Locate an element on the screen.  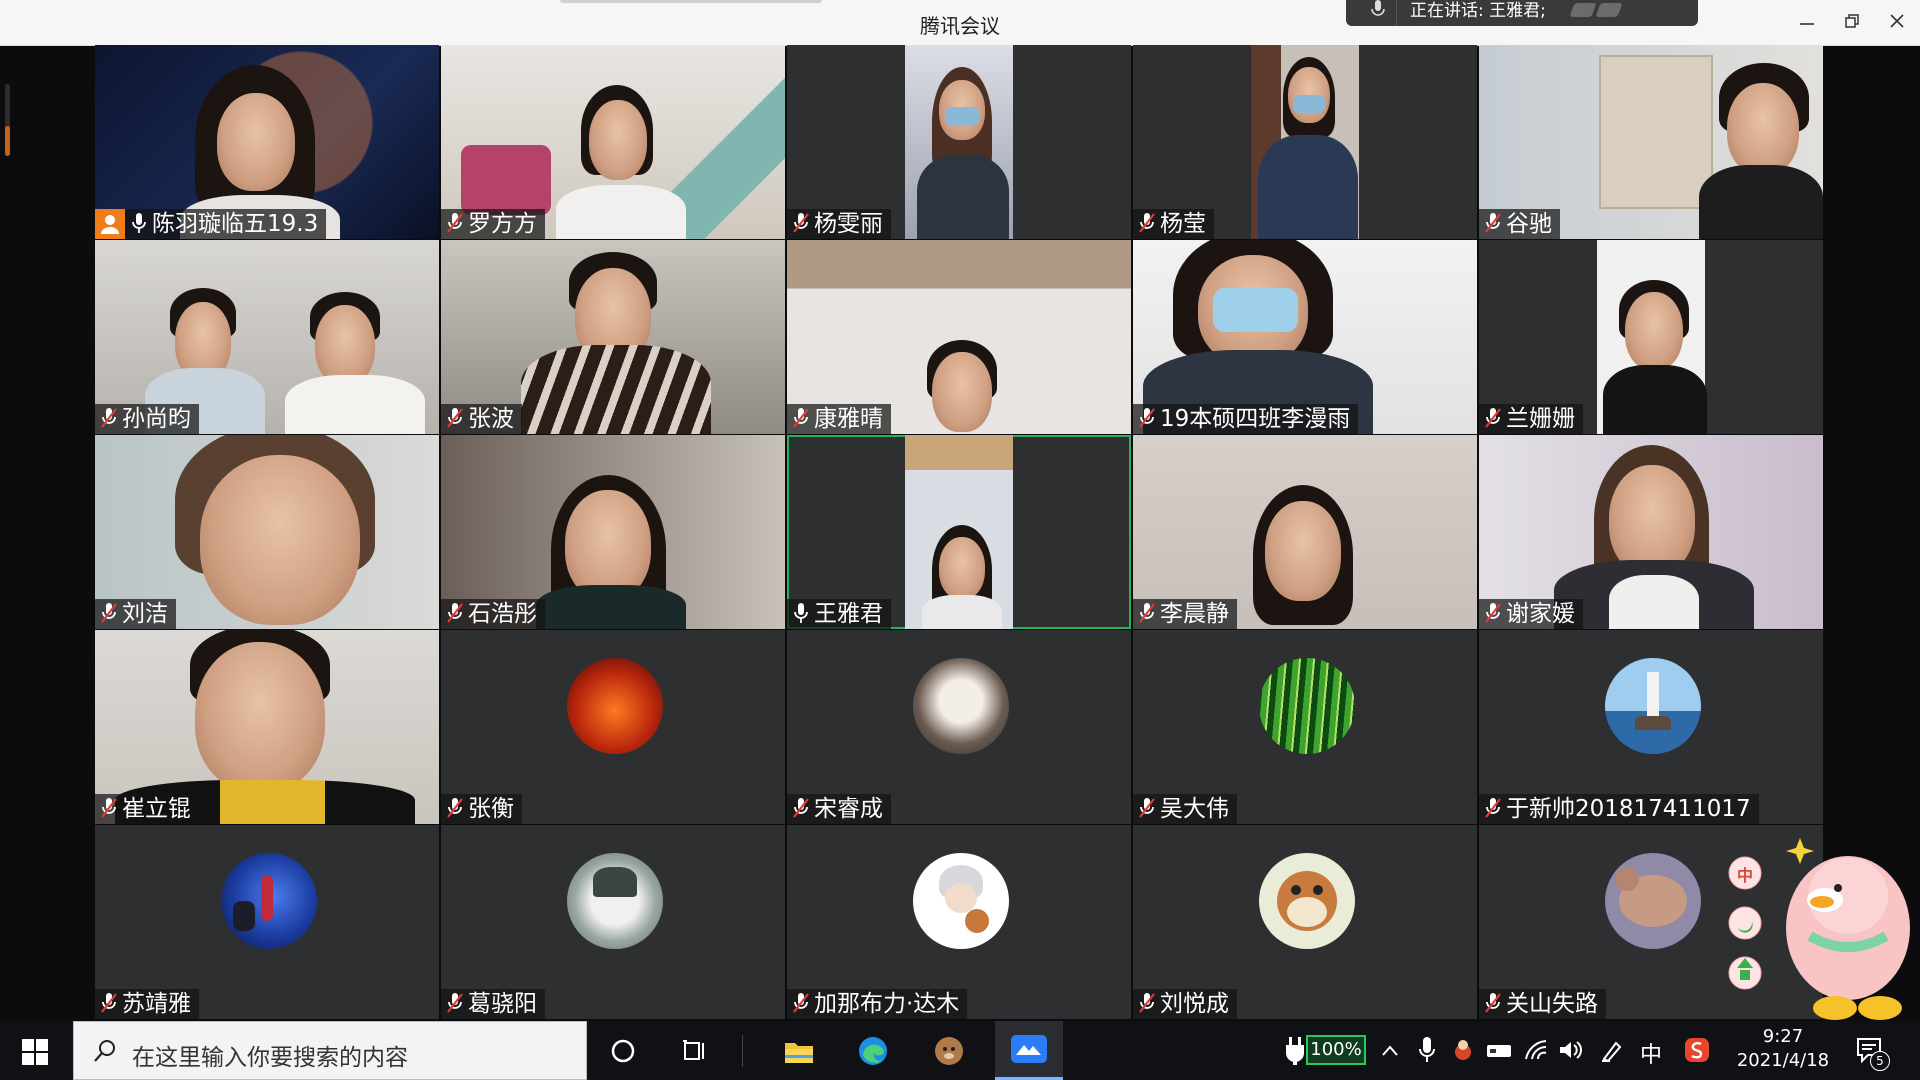
taskbar-search-box: 在这里输入你要搜索的内容 is located at coordinates (330, 1050).